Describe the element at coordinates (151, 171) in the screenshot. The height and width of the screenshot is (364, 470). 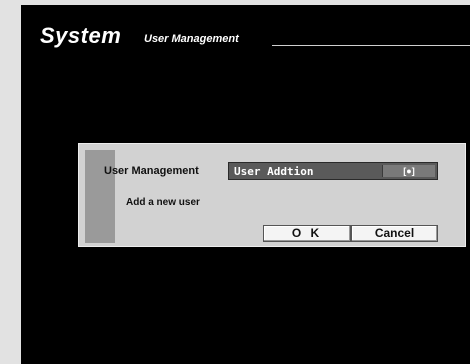
I see `dialog-title: User Management` at that location.